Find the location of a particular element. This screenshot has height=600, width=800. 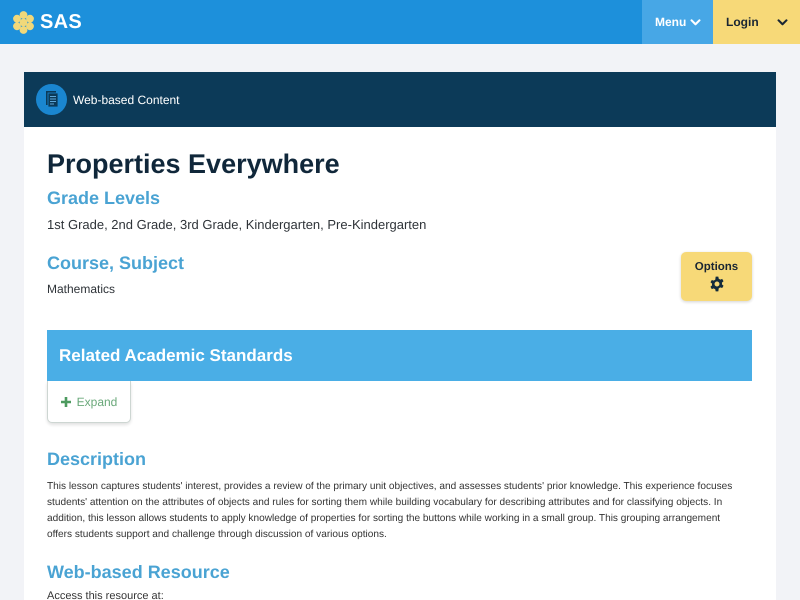

logo-text: SAS is located at coordinates (61, 22).